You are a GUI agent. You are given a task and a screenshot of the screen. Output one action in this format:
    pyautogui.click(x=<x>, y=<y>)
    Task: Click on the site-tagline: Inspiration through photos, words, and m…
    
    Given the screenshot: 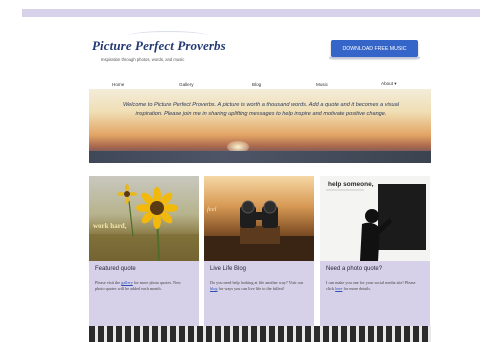 What is the action you would take?
    pyautogui.click(x=143, y=59)
    